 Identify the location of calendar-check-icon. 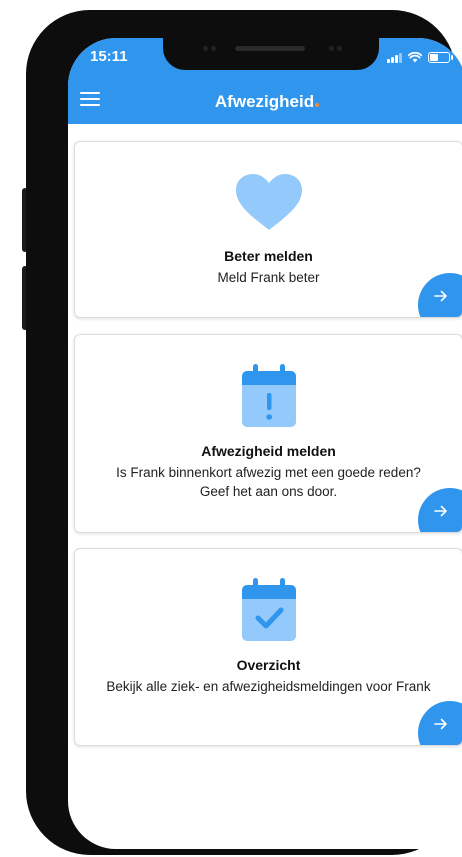
(268, 609).